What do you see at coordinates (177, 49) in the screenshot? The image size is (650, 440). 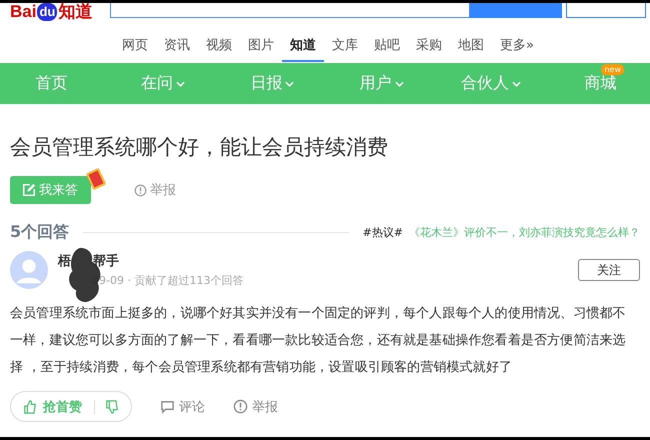 I see `channel-tab: 资讯` at bounding box center [177, 49].